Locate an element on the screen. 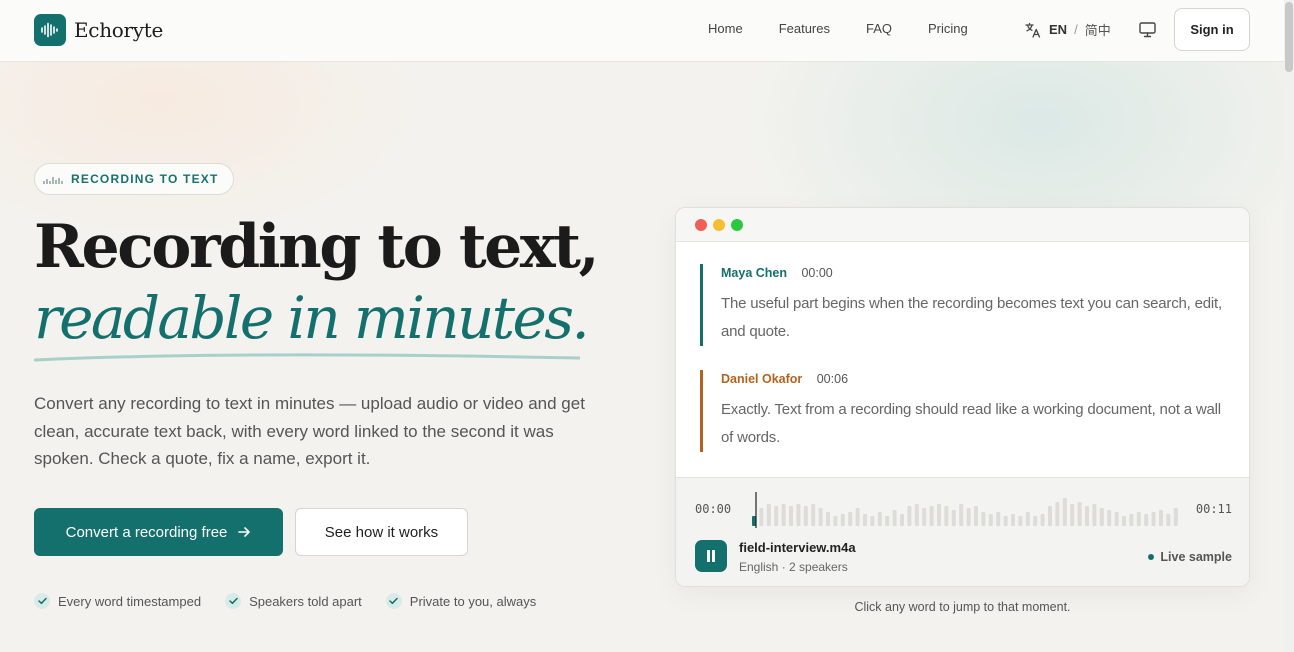 Image resolution: width=1294 pixels, height=652 pixels. convert-recording-button: Convert a recording free is located at coordinates (158, 532).